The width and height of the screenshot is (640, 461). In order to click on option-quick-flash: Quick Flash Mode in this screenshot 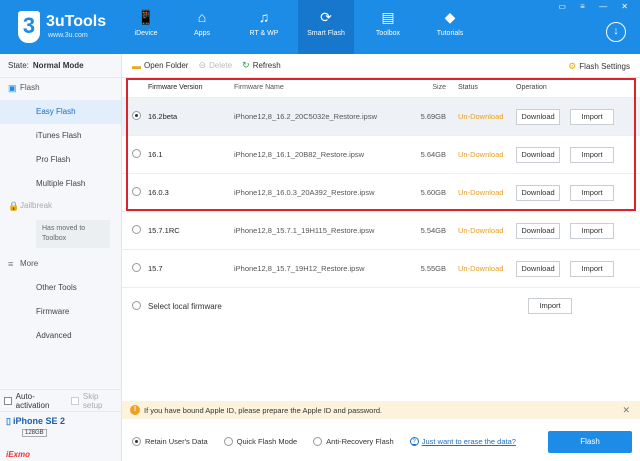, I will do `click(260, 441)`.